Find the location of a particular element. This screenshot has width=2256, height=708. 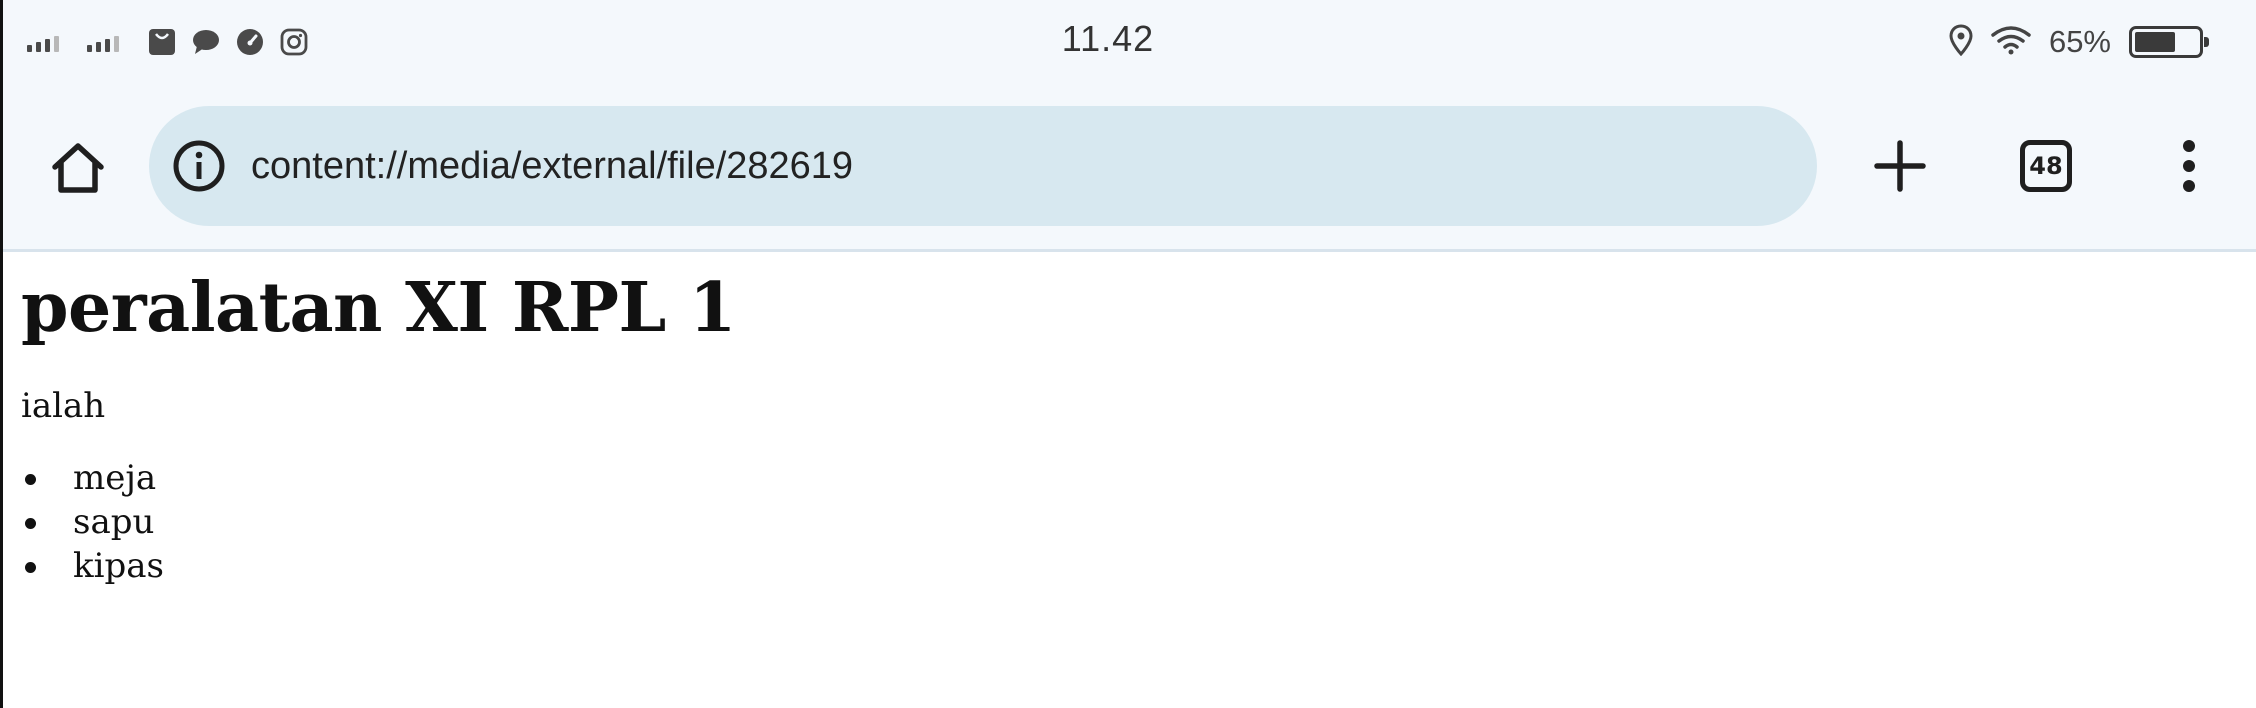

home-button is located at coordinates (78, 168).